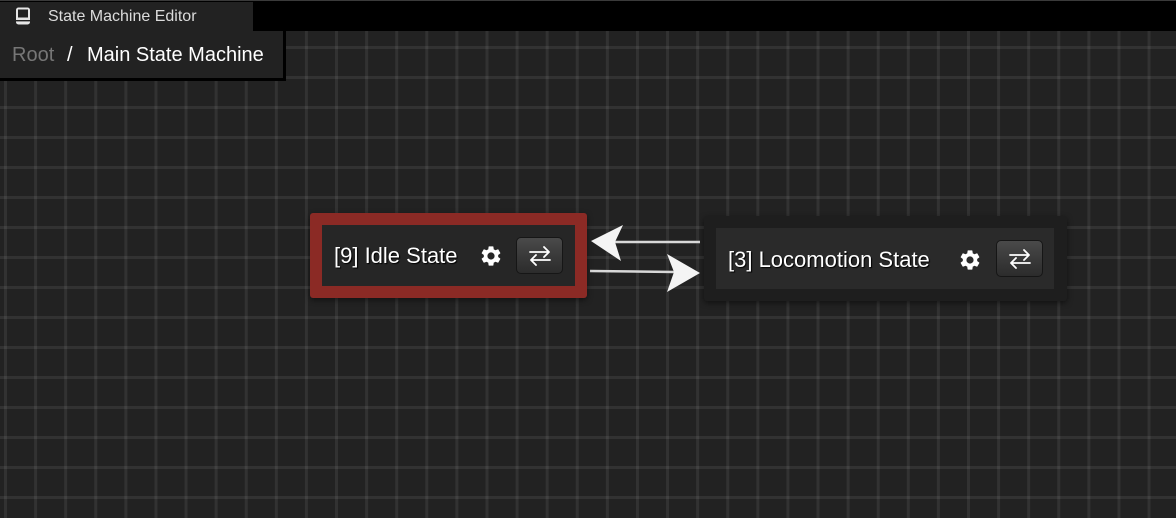 Image resolution: width=1176 pixels, height=518 pixels. I want to click on breadcrumb-root: Root, so click(33, 55).